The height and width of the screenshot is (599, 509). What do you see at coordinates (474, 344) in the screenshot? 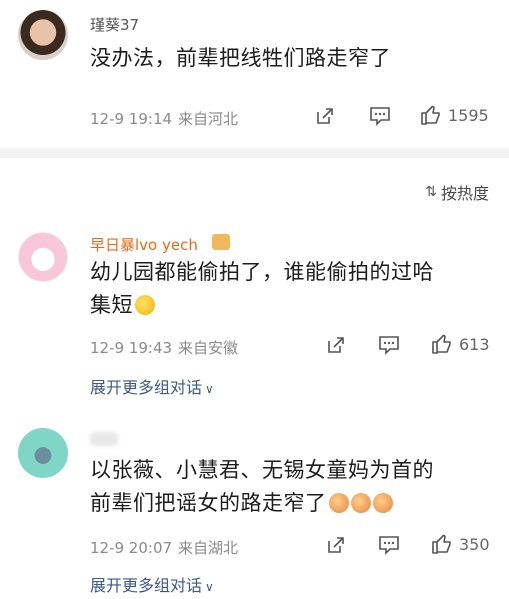
I see `like-count: 613` at bounding box center [474, 344].